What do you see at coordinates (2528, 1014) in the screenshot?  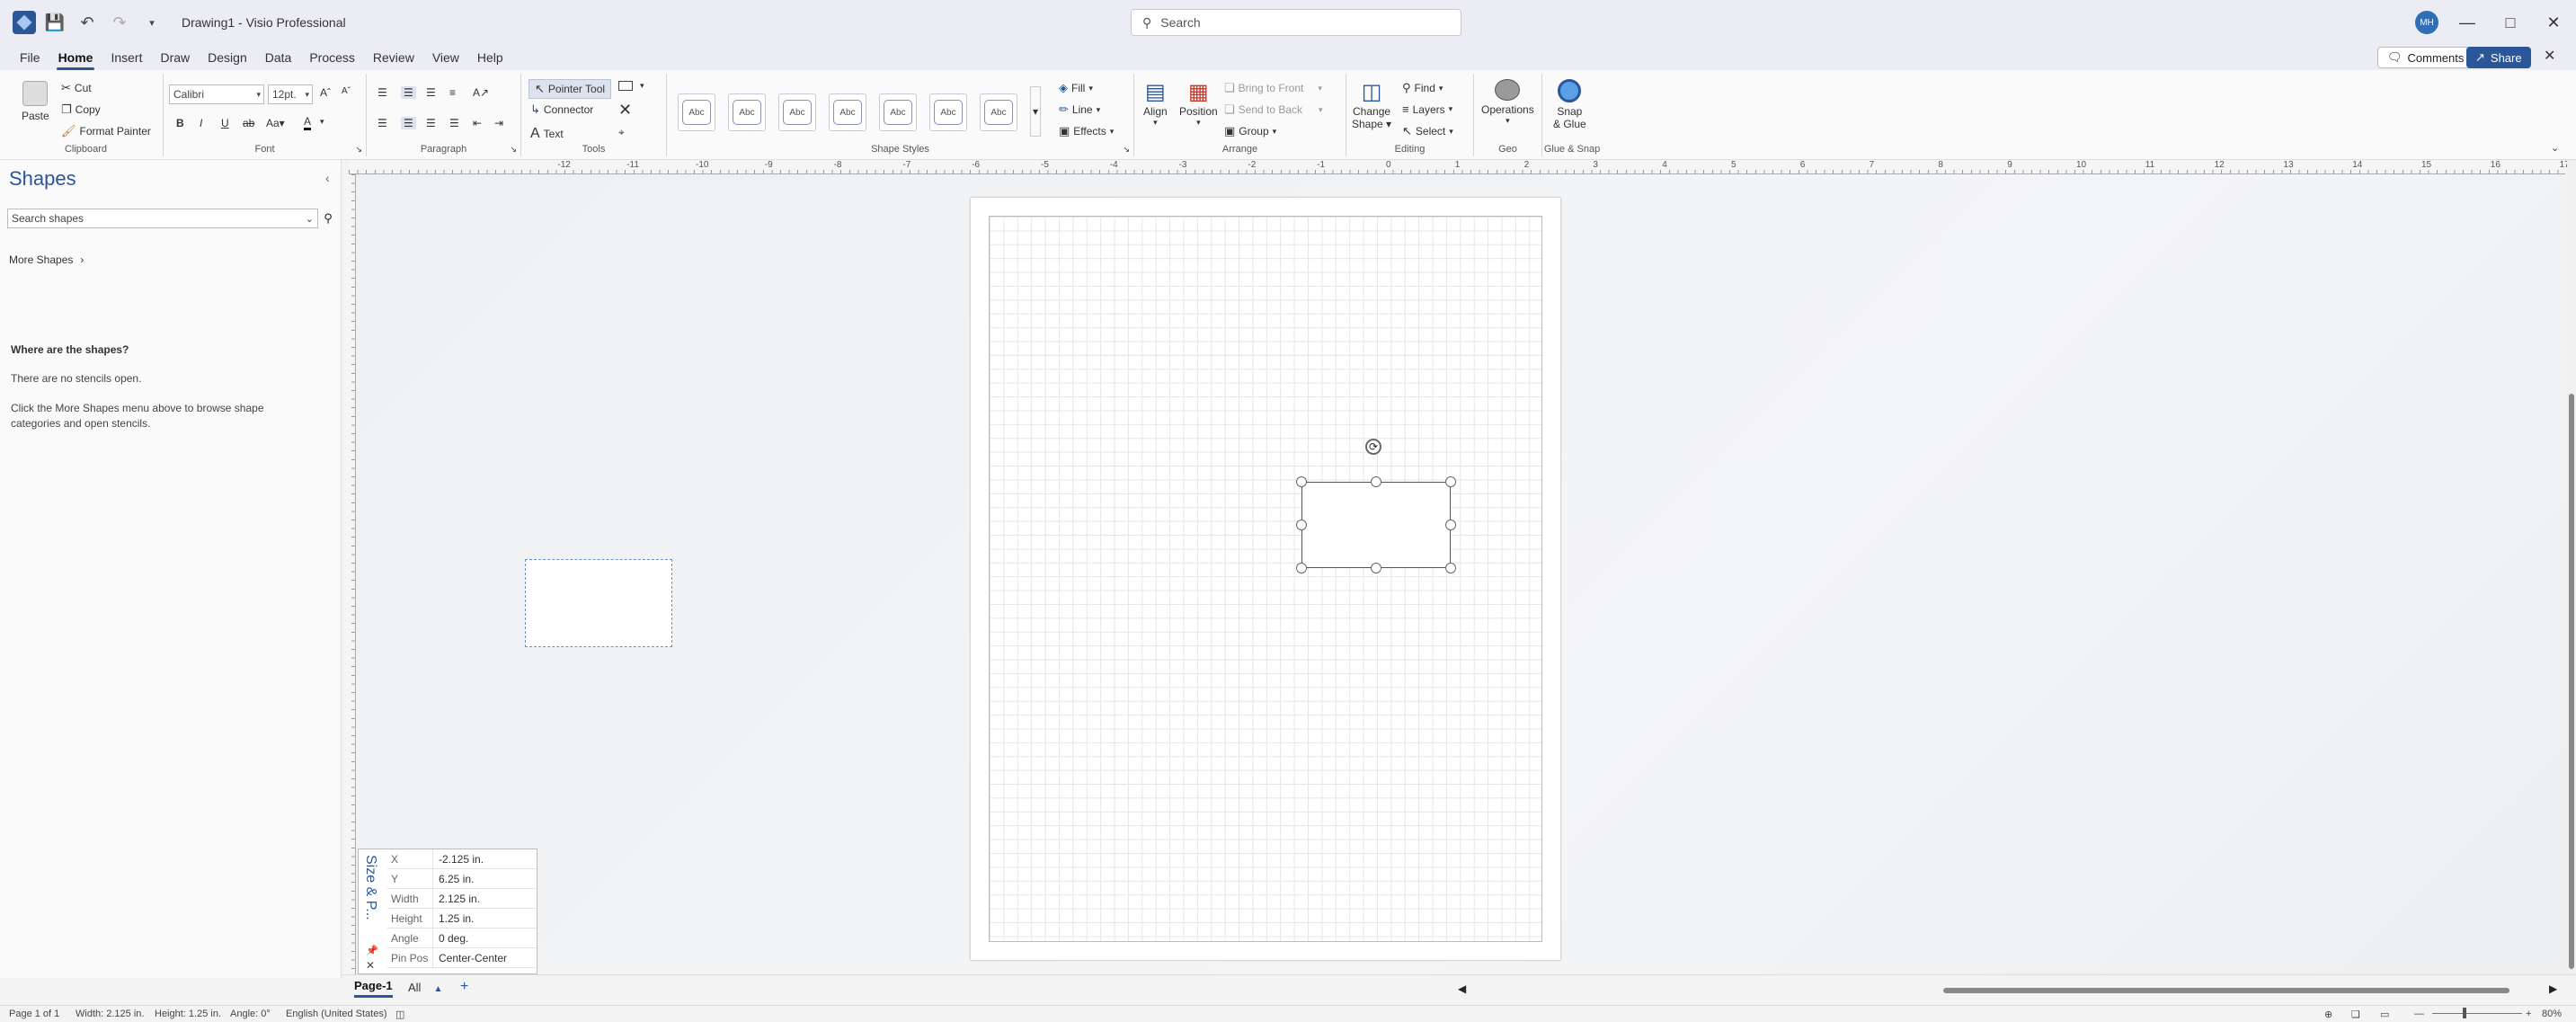 I see `zoom-in-icon: +` at bounding box center [2528, 1014].